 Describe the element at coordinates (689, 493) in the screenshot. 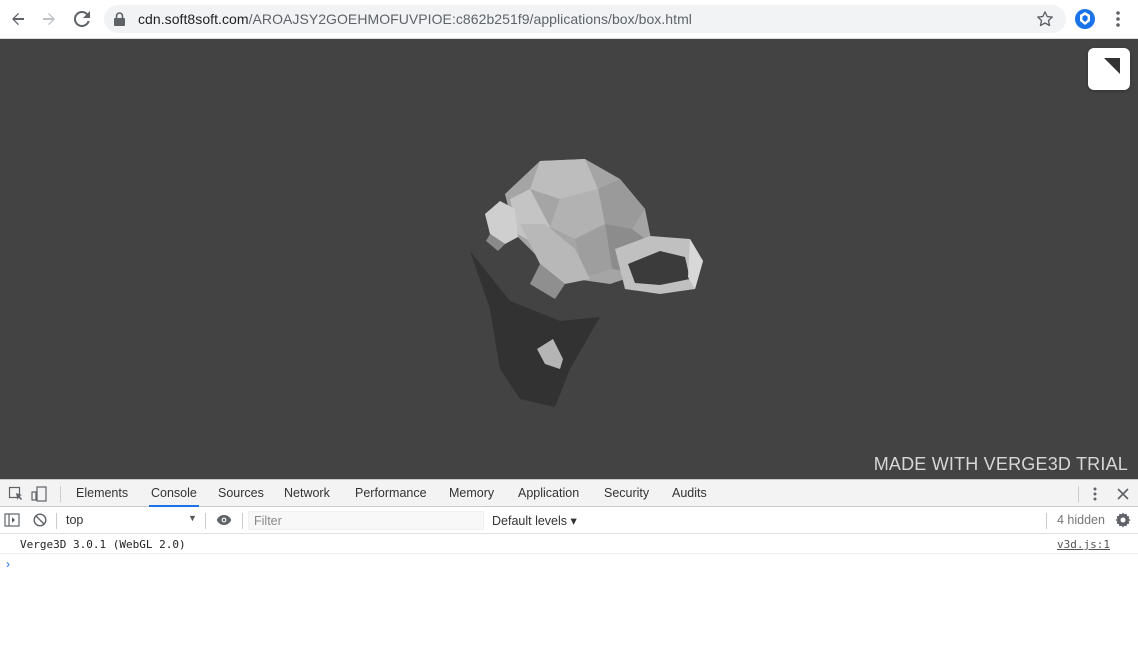

I see `tab-audits: Audits` at that location.